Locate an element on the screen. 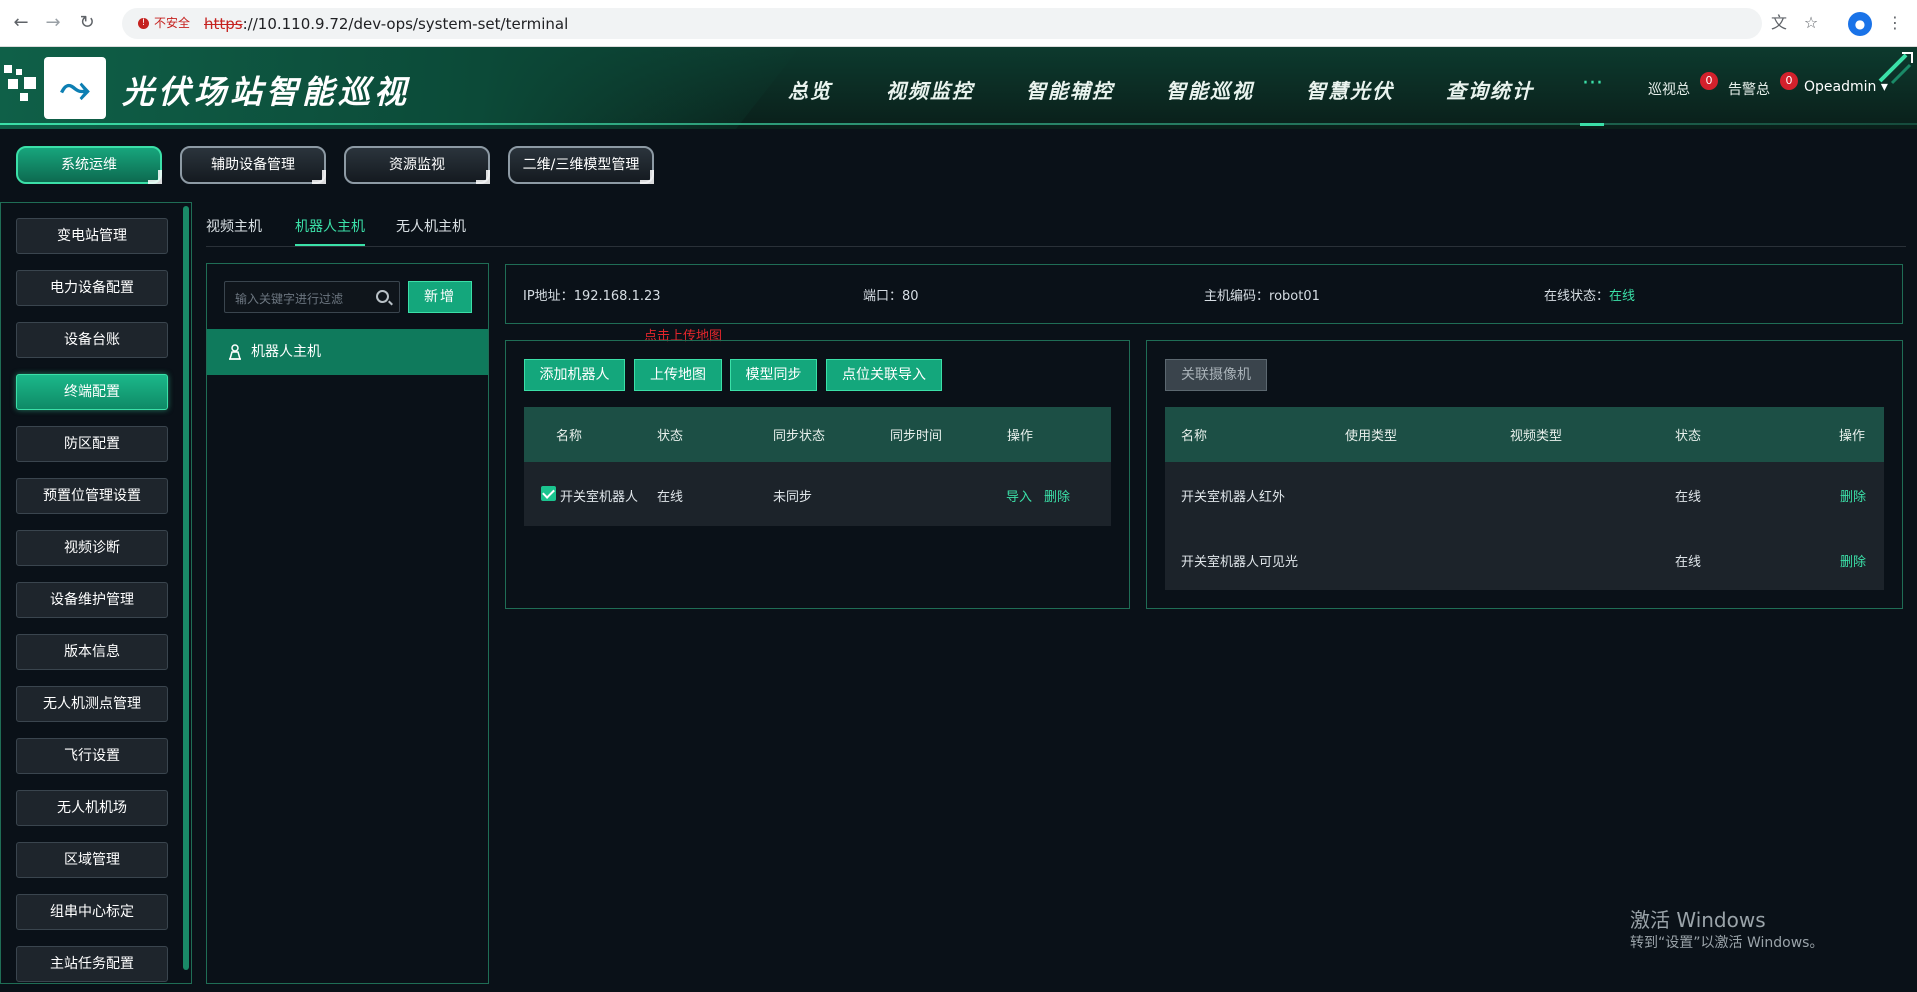 This screenshot has height=992, width=1917. tab-video-host: 视频主机 is located at coordinates (234, 226).